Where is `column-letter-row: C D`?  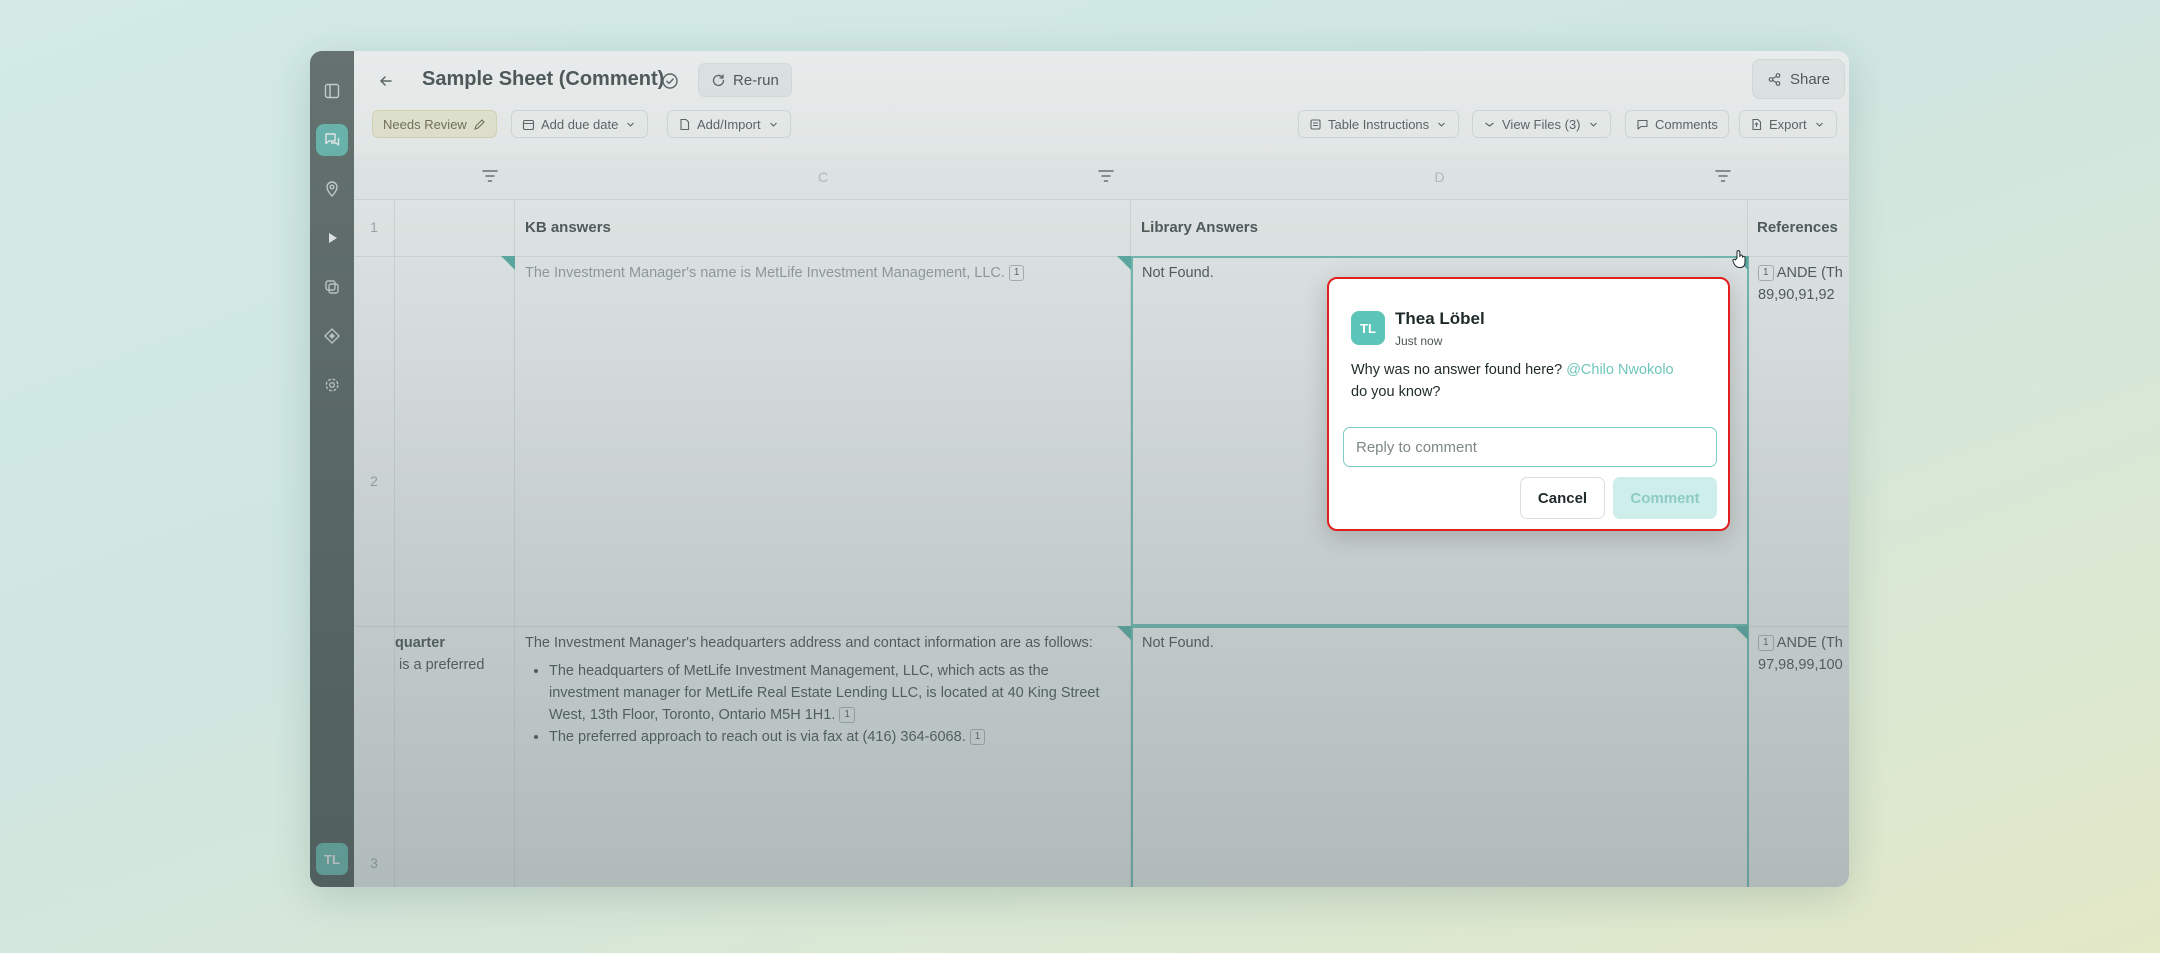 column-letter-row: C D is located at coordinates (1101, 177).